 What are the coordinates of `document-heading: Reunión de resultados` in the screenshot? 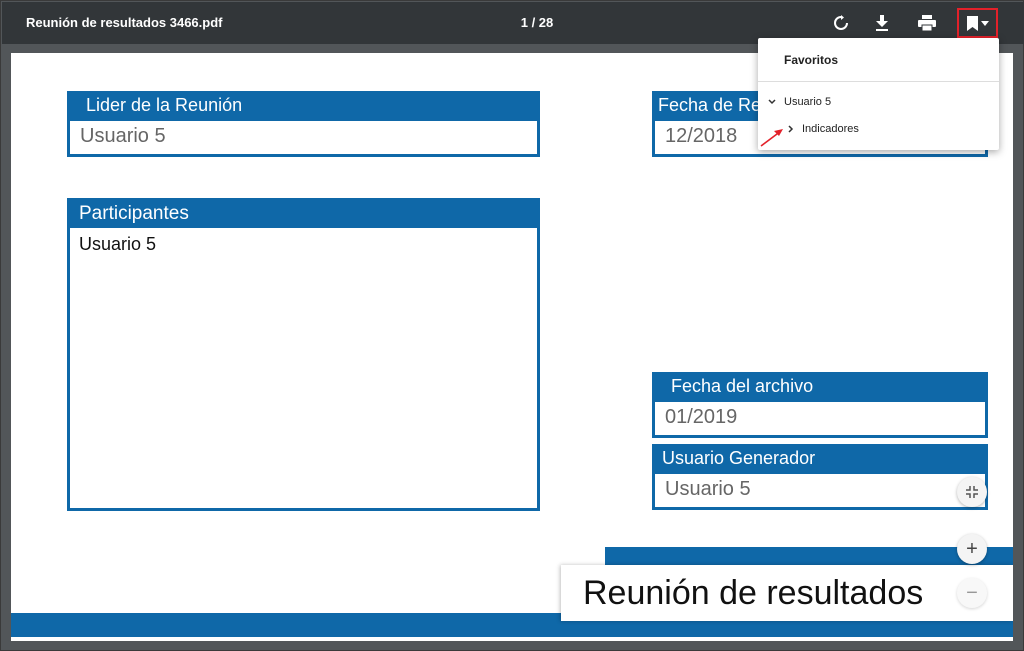 It's located at (787, 593).